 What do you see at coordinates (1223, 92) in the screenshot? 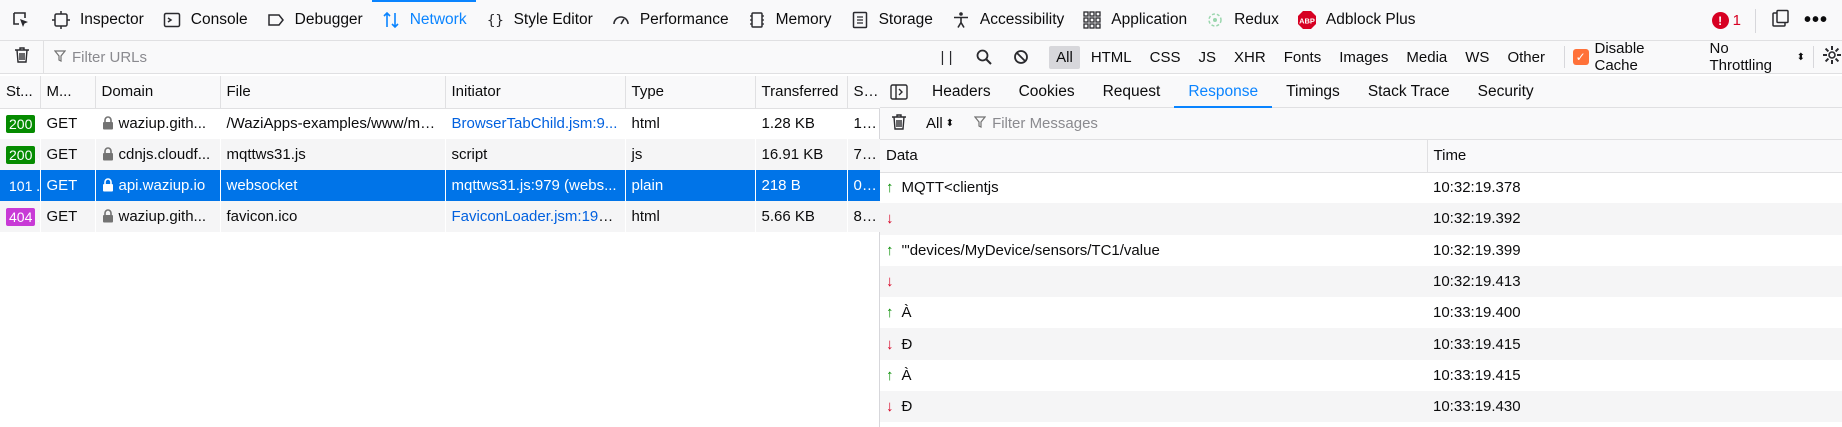
I see `tab-response: Response` at bounding box center [1223, 92].